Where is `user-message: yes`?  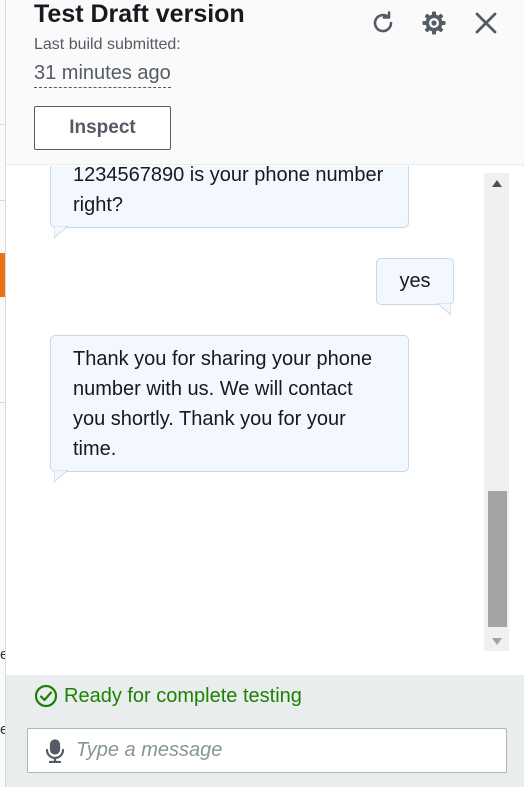
user-message: yes is located at coordinates (415, 281).